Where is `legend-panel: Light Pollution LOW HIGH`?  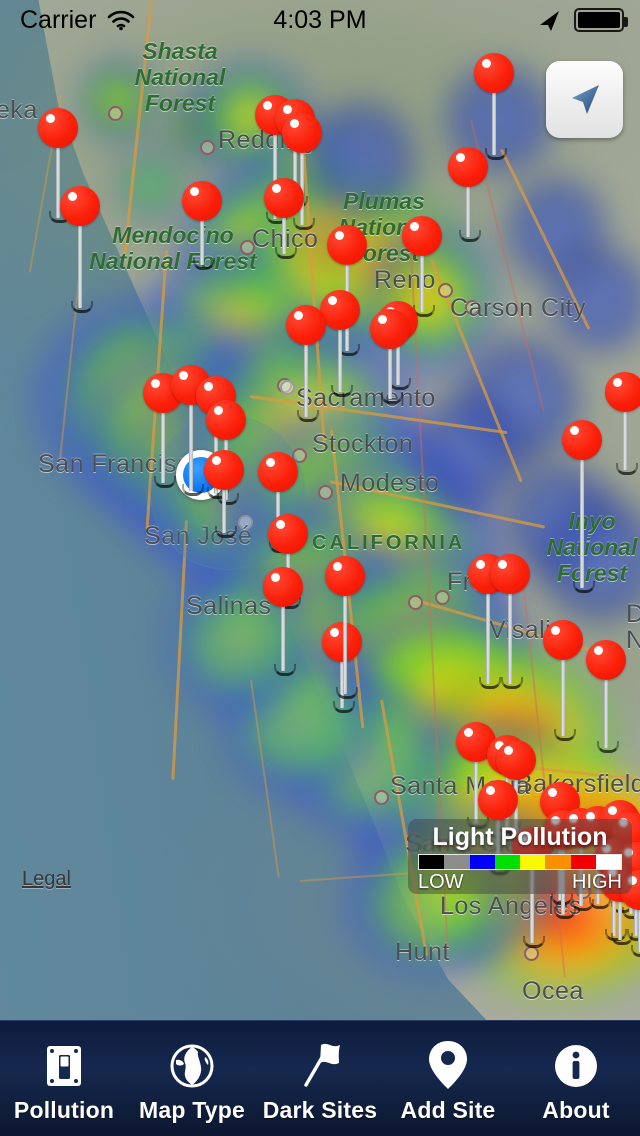 legend-panel: Light Pollution LOW HIGH is located at coordinates (520, 856).